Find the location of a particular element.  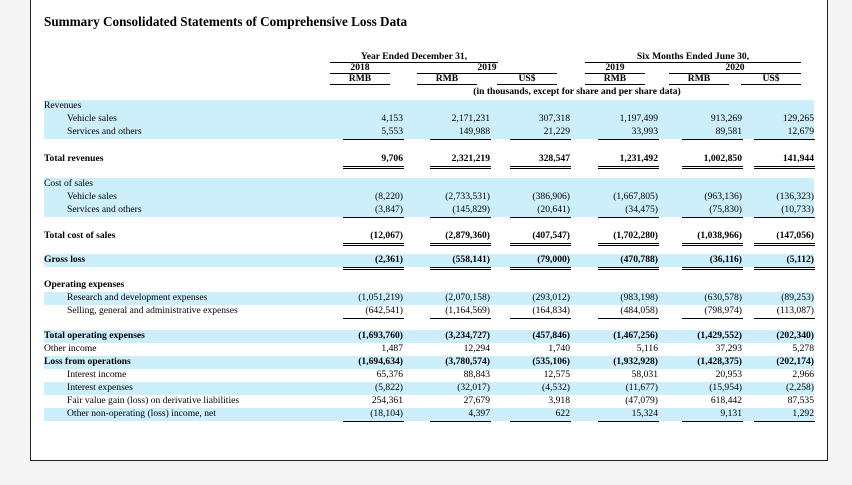

value-cell: 1,002,850 is located at coordinates (722, 158).